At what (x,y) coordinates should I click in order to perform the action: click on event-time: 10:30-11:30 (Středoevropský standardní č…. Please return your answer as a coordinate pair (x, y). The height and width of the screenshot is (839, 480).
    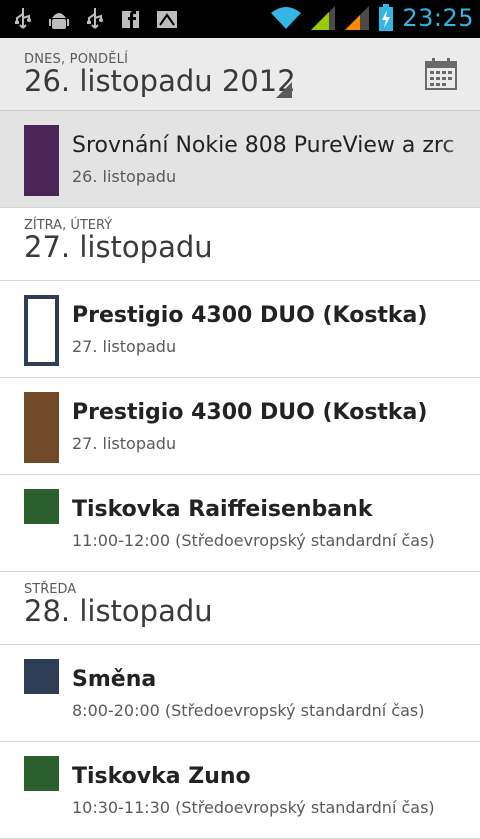
    Looking at the image, I should click on (253, 807).